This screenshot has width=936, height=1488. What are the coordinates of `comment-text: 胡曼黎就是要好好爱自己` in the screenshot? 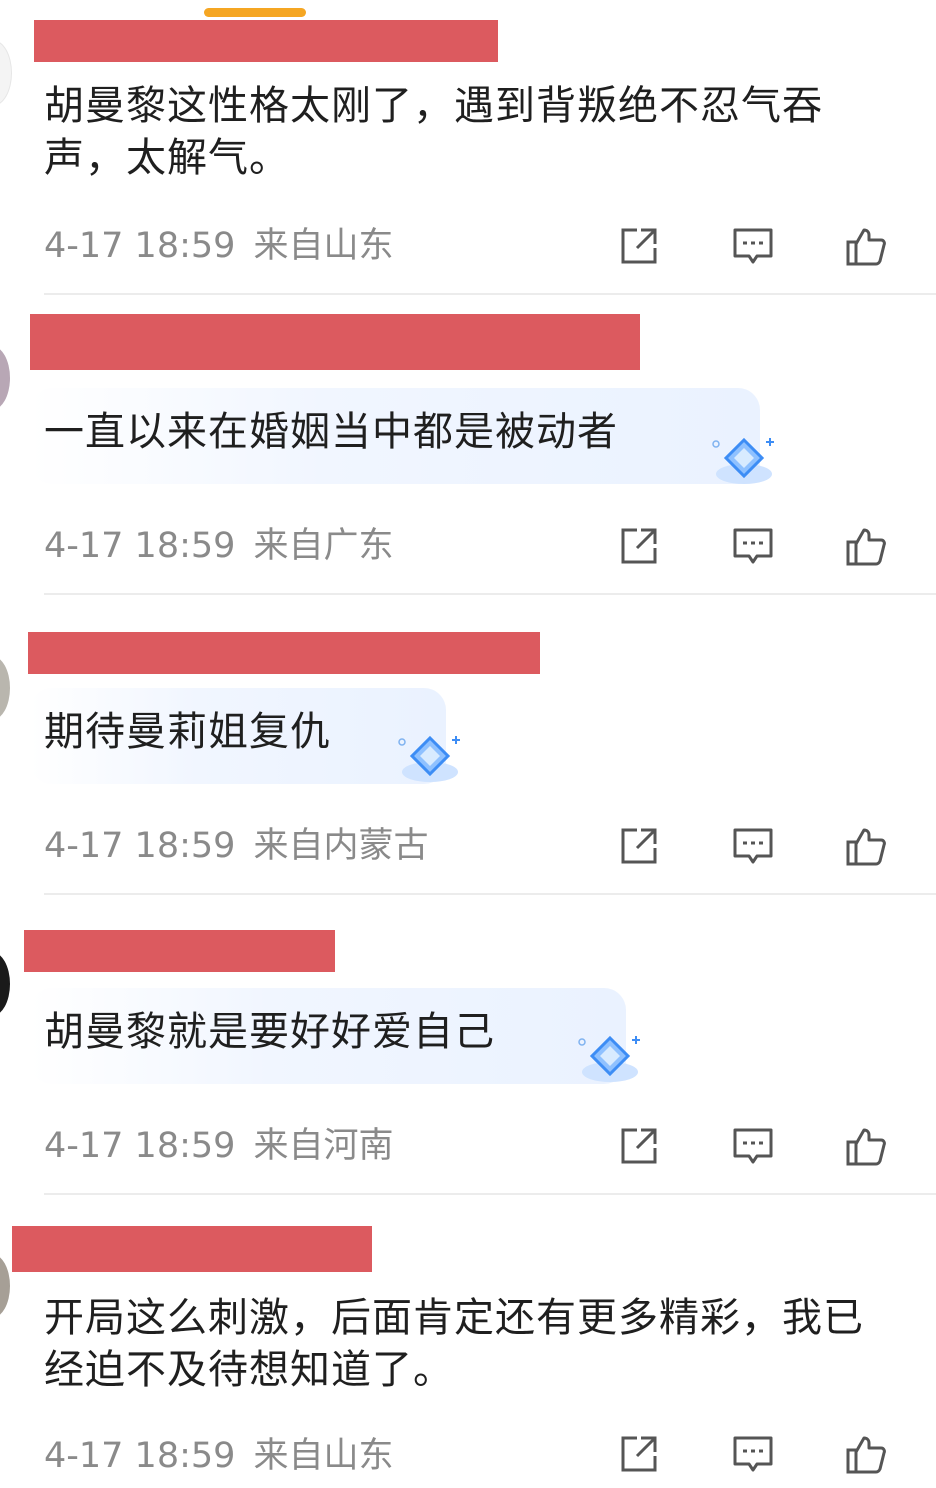 It's located at (269, 1032).